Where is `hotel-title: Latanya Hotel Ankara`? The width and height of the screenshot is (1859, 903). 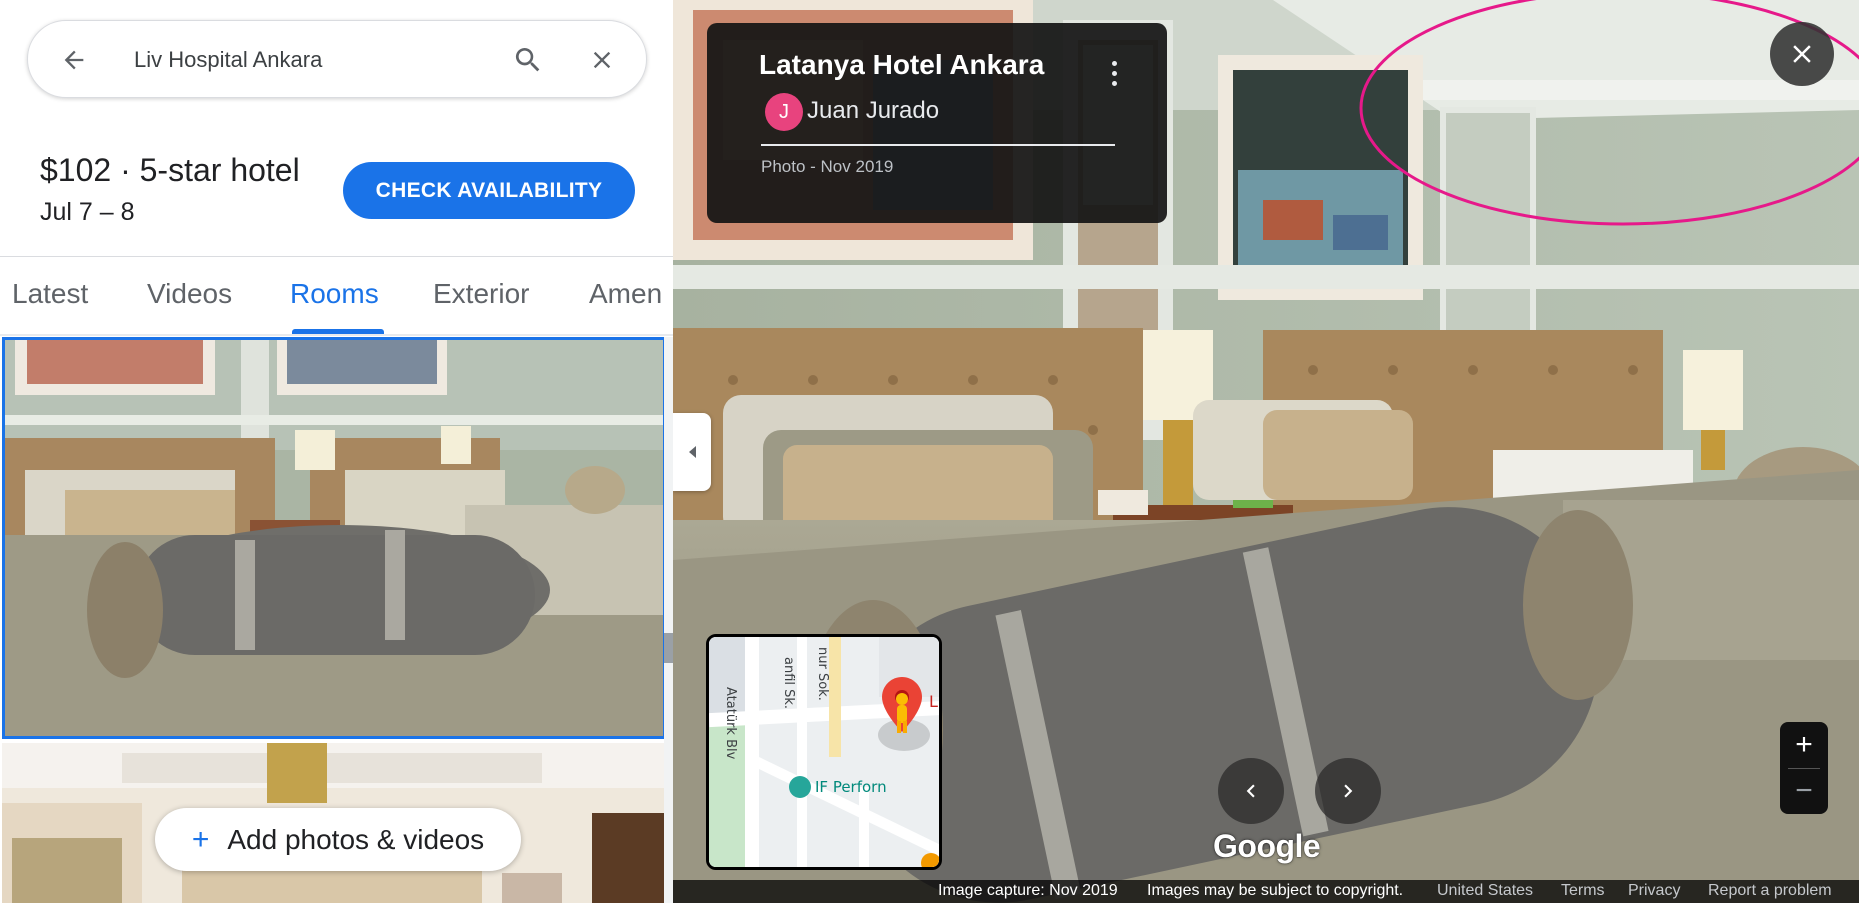 hotel-title: Latanya Hotel Ankara is located at coordinates (901, 65).